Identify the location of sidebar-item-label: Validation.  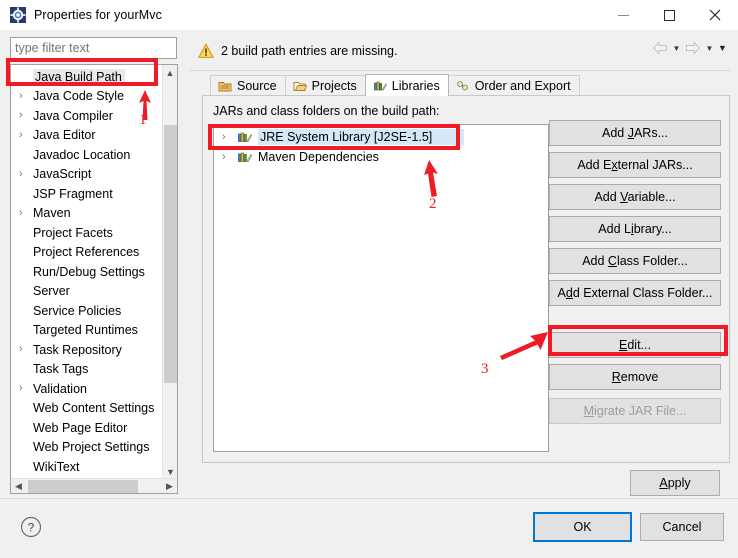
(60, 388).